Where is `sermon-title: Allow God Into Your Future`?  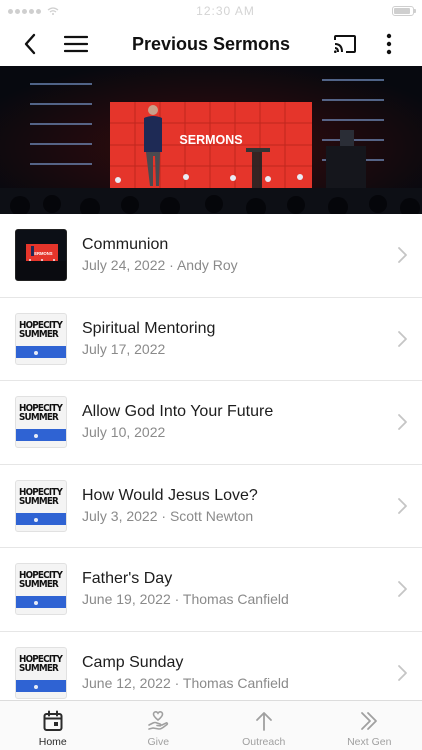 sermon-title: Allow God Into Your Future is located at coordinates (178, 412).